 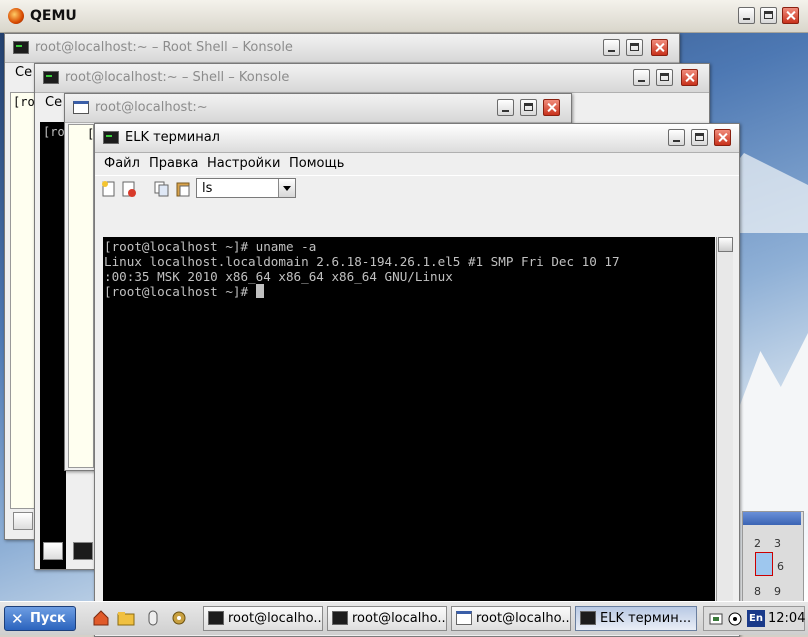 I want to click on folder-icon, so click(x=126, y=618).